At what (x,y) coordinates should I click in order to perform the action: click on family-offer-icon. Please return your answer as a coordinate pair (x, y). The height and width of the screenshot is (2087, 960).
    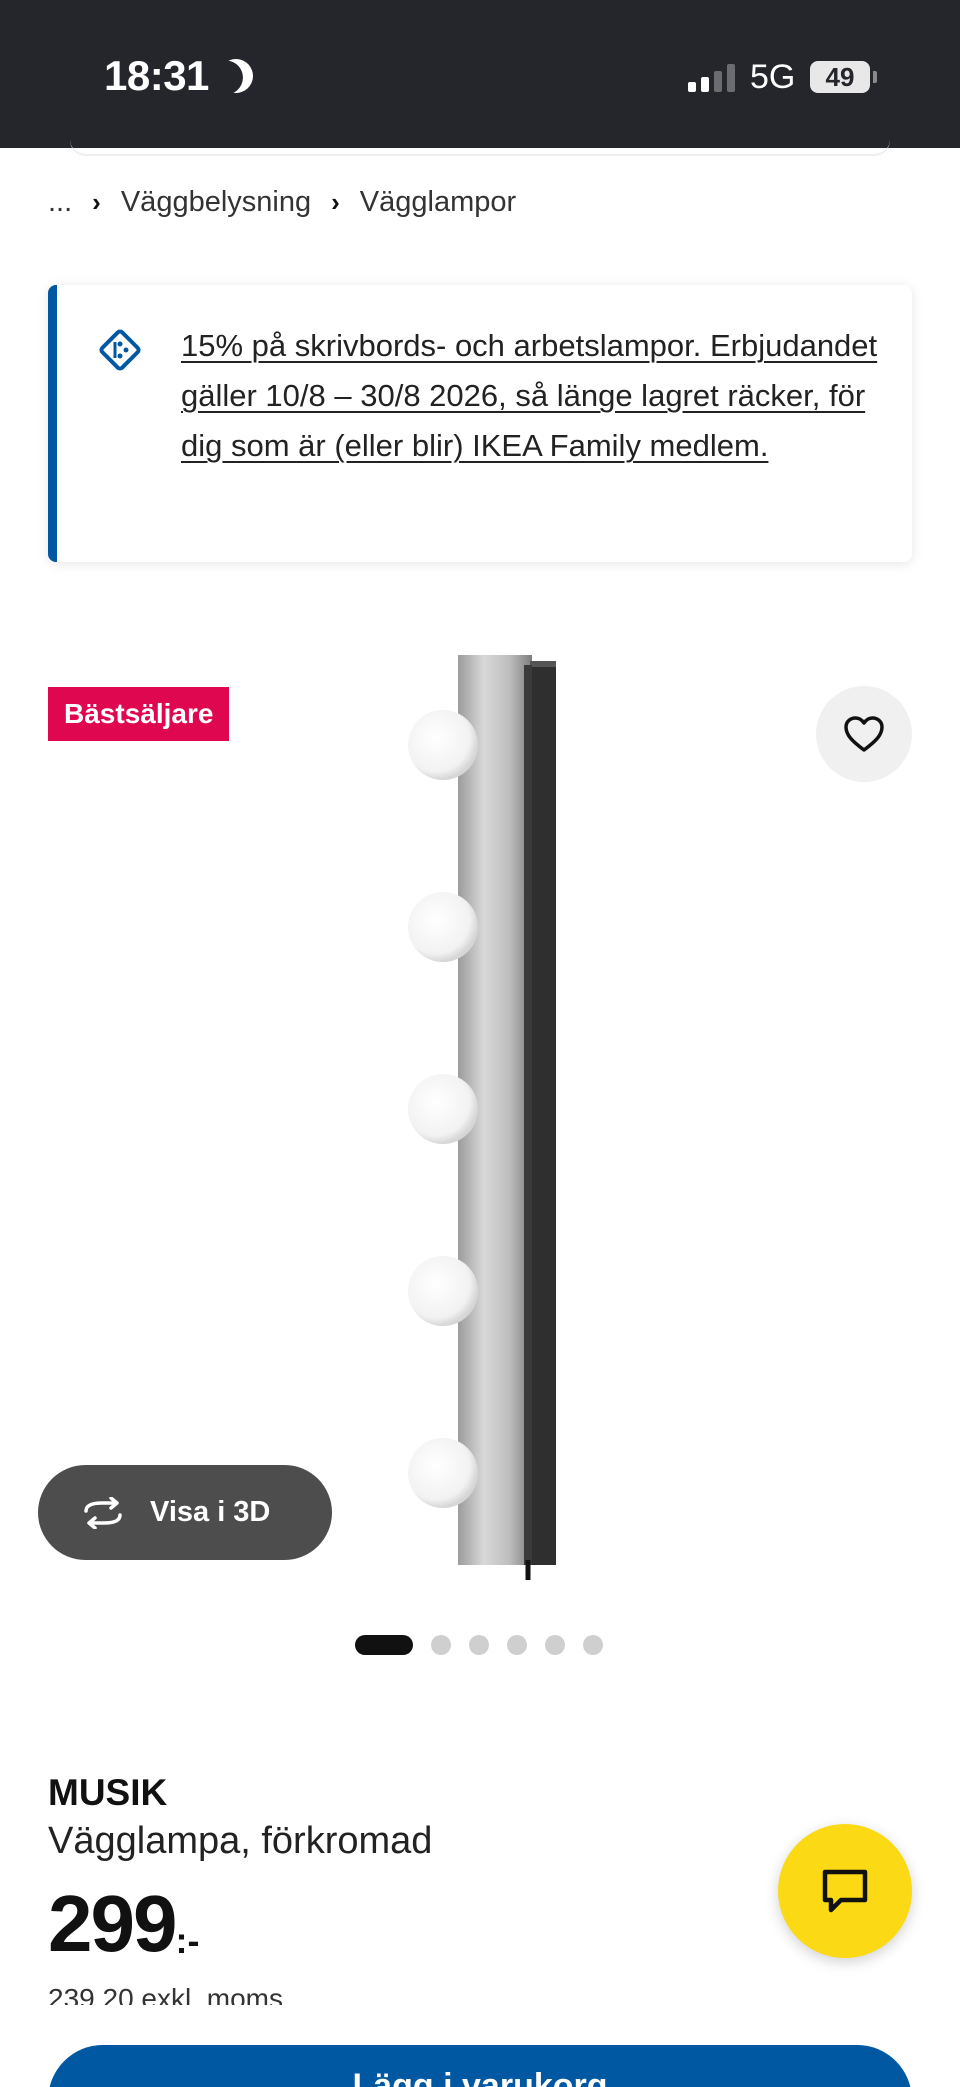
    Looking at the image, I should click on (120, 350).